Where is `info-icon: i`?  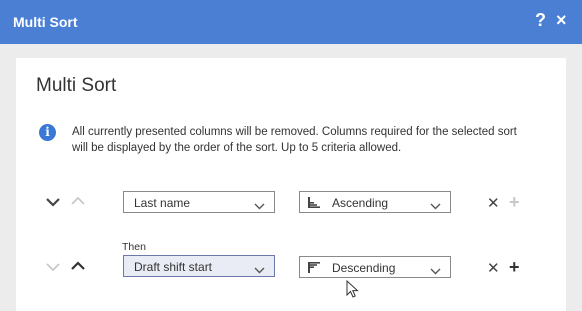
info-icon: i is located at coordinates (47, 132).